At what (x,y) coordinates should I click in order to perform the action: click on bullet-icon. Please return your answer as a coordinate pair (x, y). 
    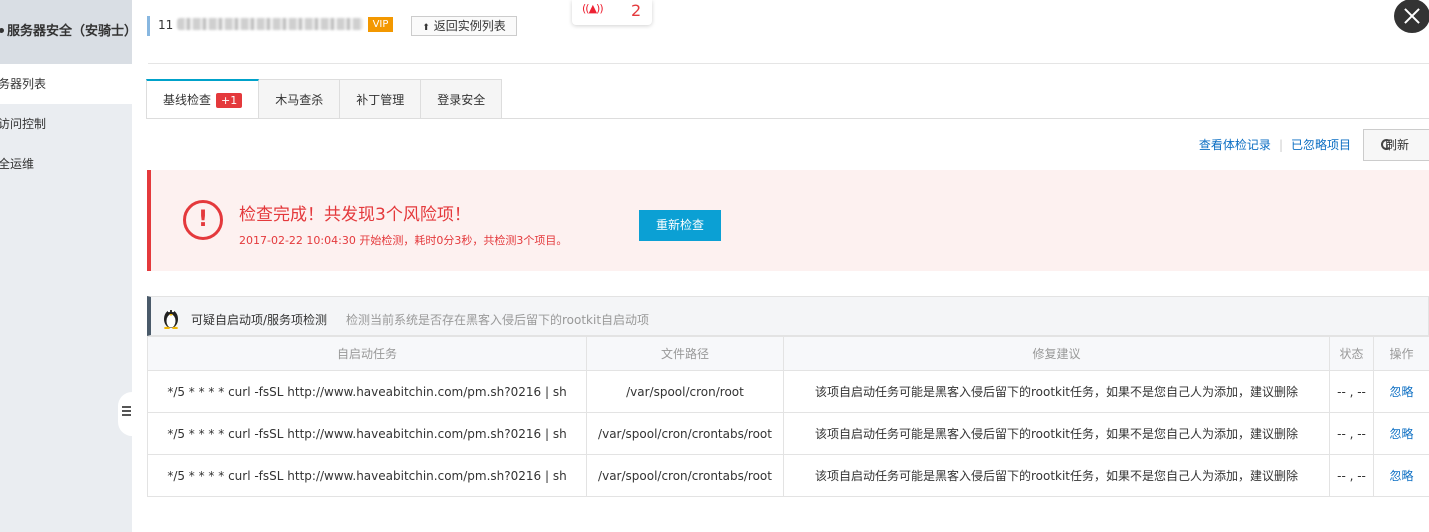
    Looking at the image, I should click on (2, 30).